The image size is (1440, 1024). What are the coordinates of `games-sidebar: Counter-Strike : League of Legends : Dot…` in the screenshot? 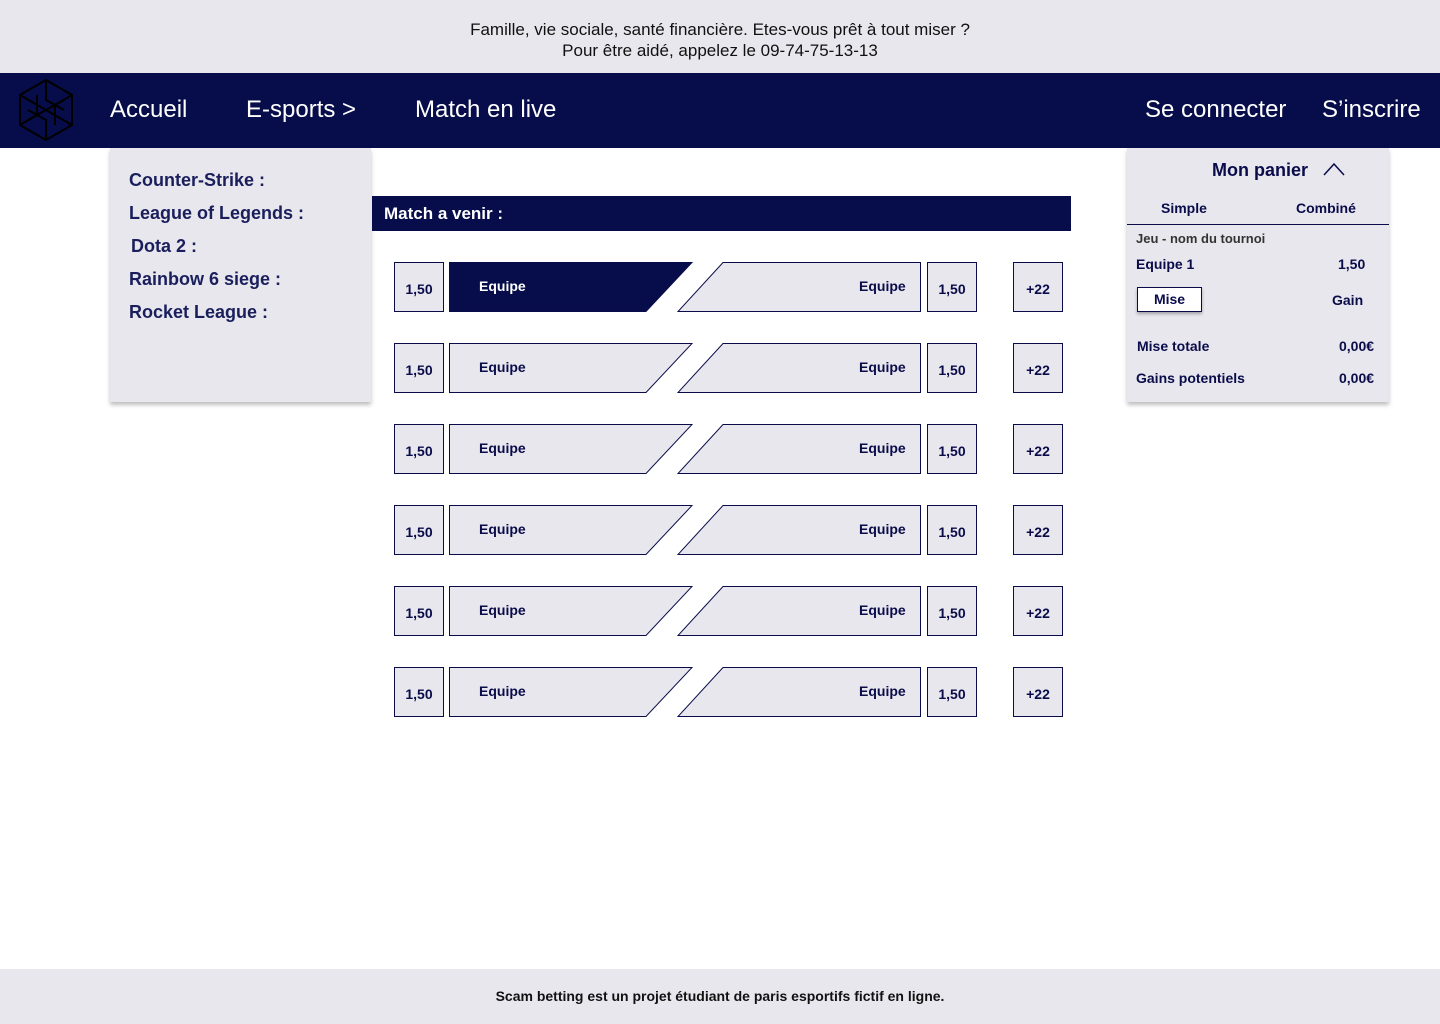 It's located at (240, 275).